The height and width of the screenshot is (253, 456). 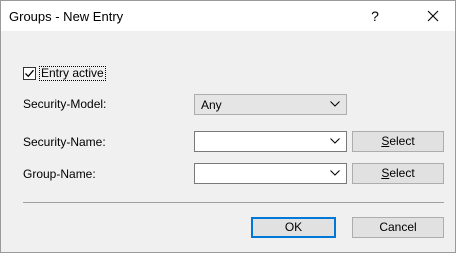 I want to click on entry-active-checkbox-row: Entry active, so click(x=64, y=73).